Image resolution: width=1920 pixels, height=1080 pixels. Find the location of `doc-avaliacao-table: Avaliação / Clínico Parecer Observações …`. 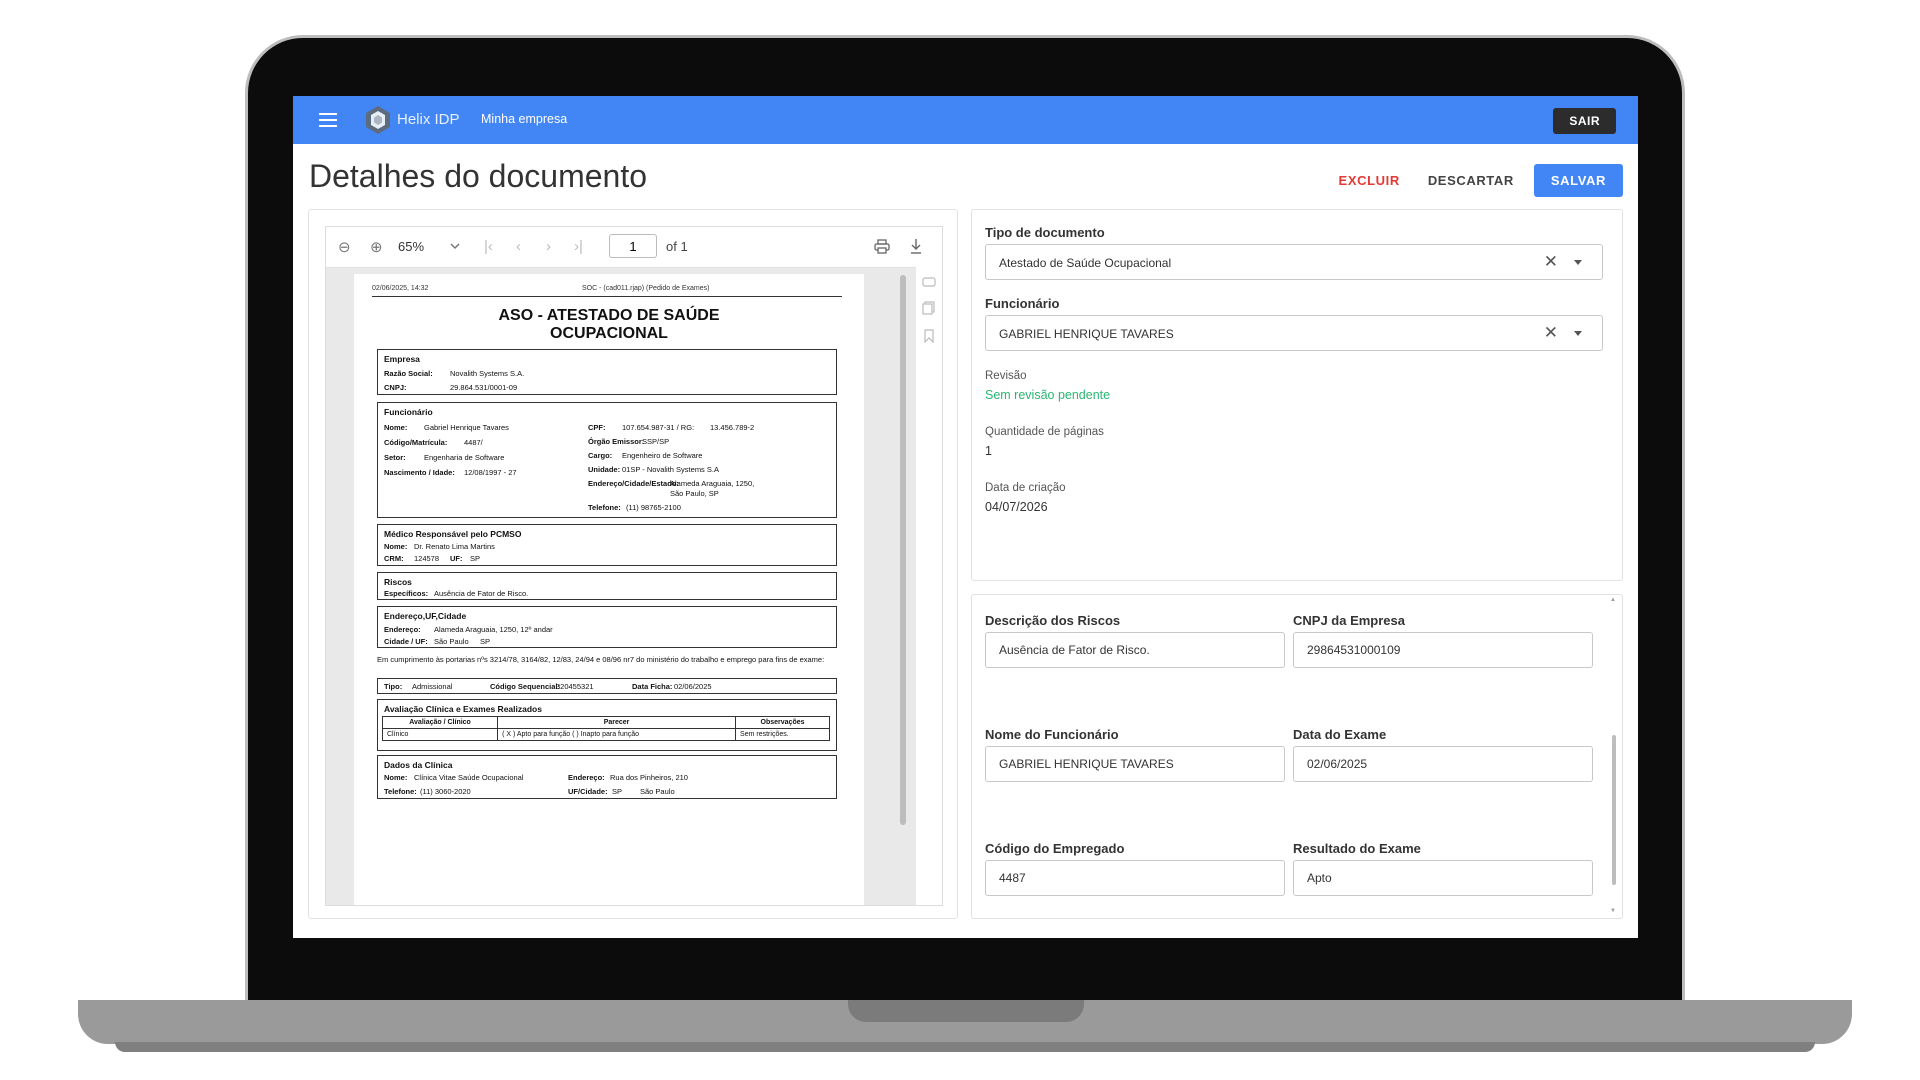

doc-avaliacao-table: Avaliação / Clínico Parecer Observações … is located at coordinates (605, 728).